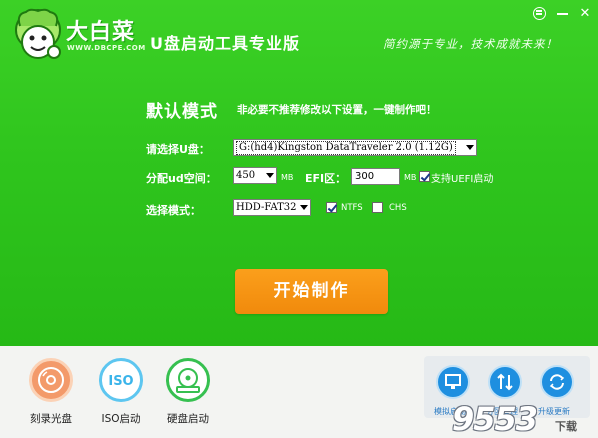 Image resolution: width=598 pixels, height=438 pixels. Describe the element at coordinates (51, 419) in the screenshot. I see `burn-disc-label: 刻录光盘` at that location.